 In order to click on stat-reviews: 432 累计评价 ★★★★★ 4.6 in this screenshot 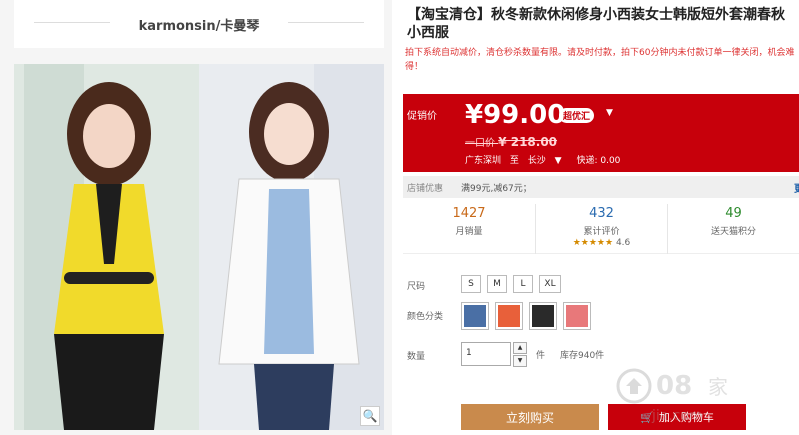, I will do `click(601, 229)`.